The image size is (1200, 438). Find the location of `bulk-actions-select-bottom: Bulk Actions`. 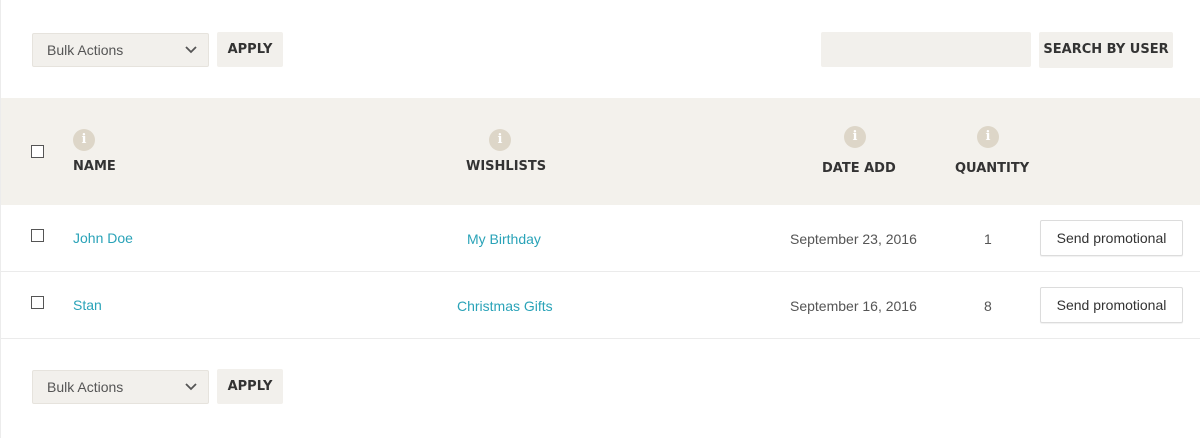

bulk-actions-select-bottom: Bulk Actions is located at coordinates (120, 387).